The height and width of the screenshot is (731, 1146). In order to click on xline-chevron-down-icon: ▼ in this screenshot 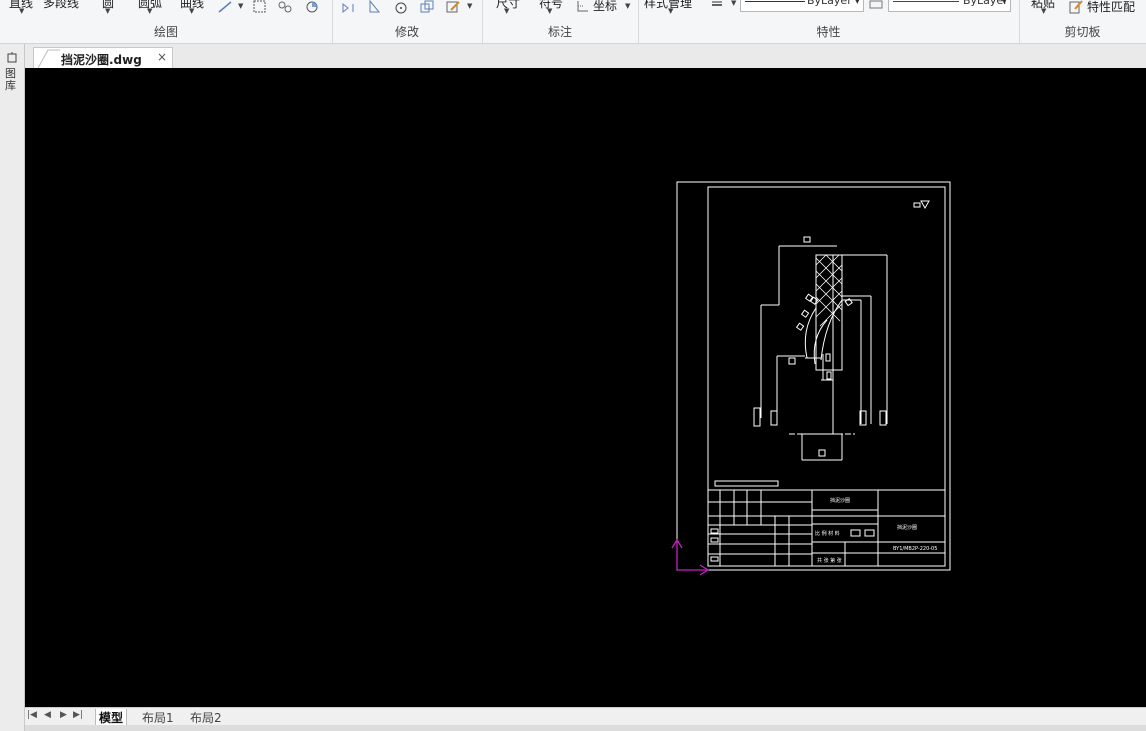, I will do `click(240, 6)`.